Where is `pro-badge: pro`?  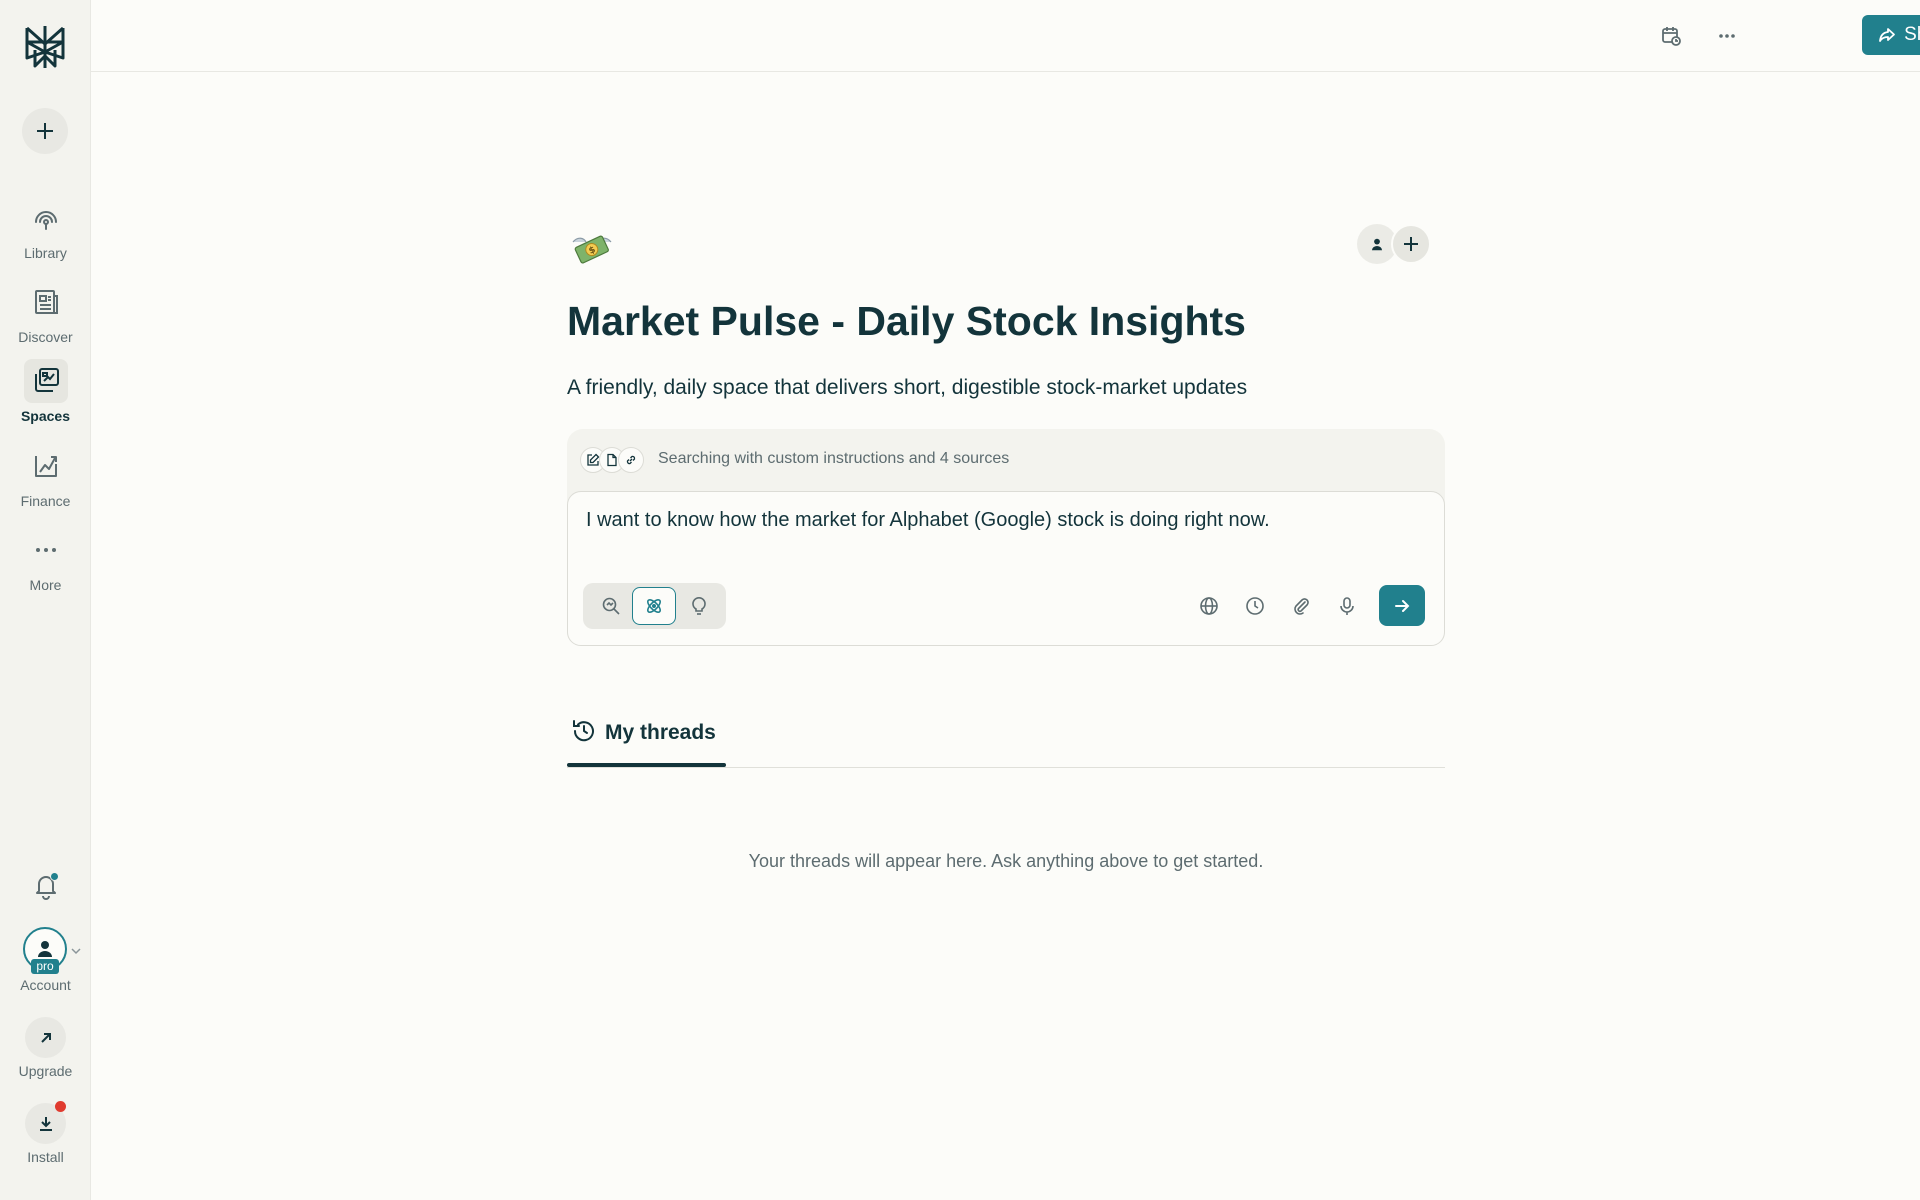 pro-badge: pro is located at coordinates (45, 966).